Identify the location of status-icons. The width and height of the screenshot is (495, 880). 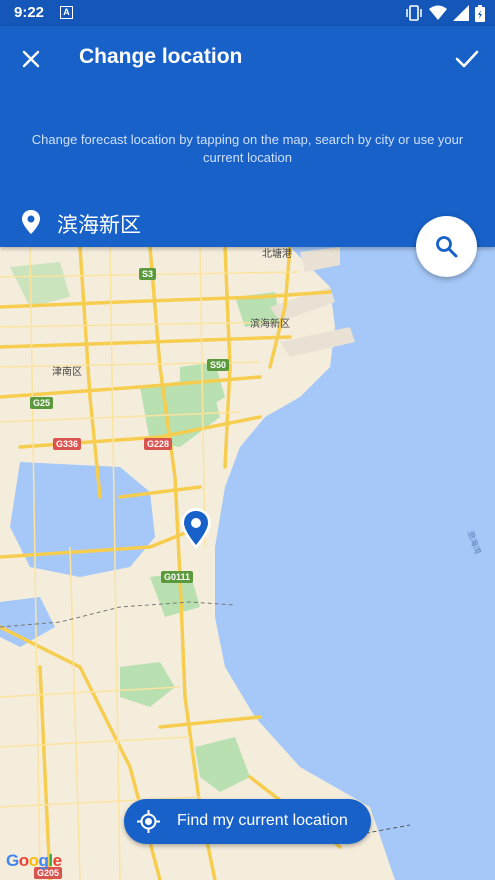
(445, 13).